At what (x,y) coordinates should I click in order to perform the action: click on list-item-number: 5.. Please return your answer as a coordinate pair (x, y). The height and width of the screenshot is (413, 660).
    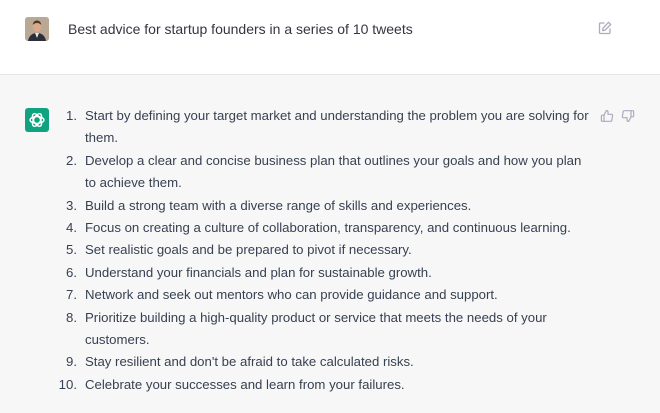
    Looking at the image, I should click on (71, 250).